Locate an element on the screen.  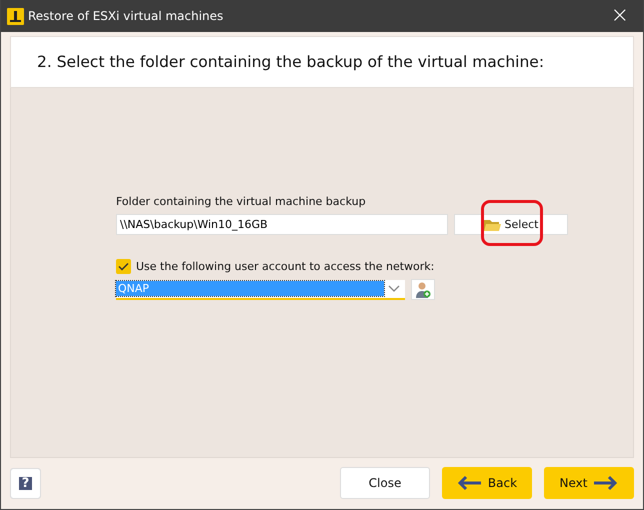
account-label: Use the following user account to access the network: is located at coordinates (285, 266).